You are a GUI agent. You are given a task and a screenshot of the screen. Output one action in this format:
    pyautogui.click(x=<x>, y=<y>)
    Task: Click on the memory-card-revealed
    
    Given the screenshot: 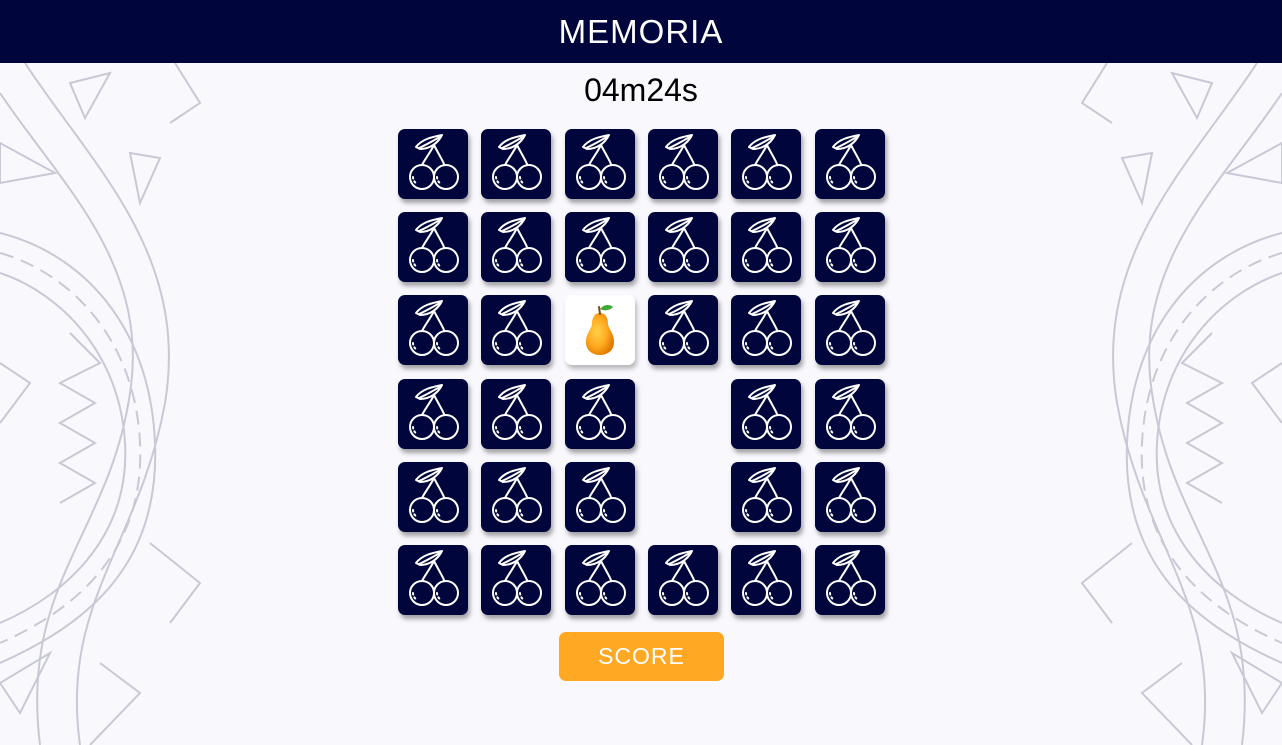 What is the action you would take?
    pyautogui.click(x=600, y=330)
    